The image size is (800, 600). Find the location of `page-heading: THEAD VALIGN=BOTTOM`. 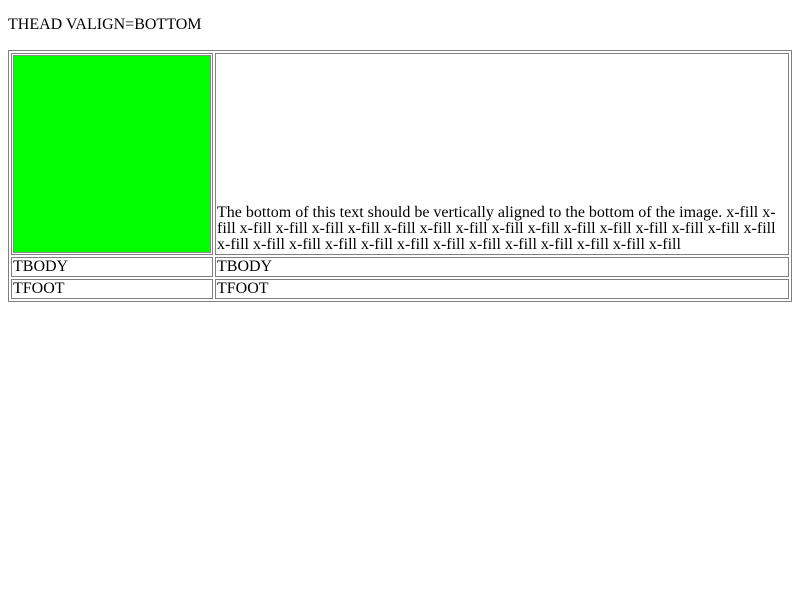

page-heading: THEAD VALIGN=BOTTOM is located at coordinates (105, 24).